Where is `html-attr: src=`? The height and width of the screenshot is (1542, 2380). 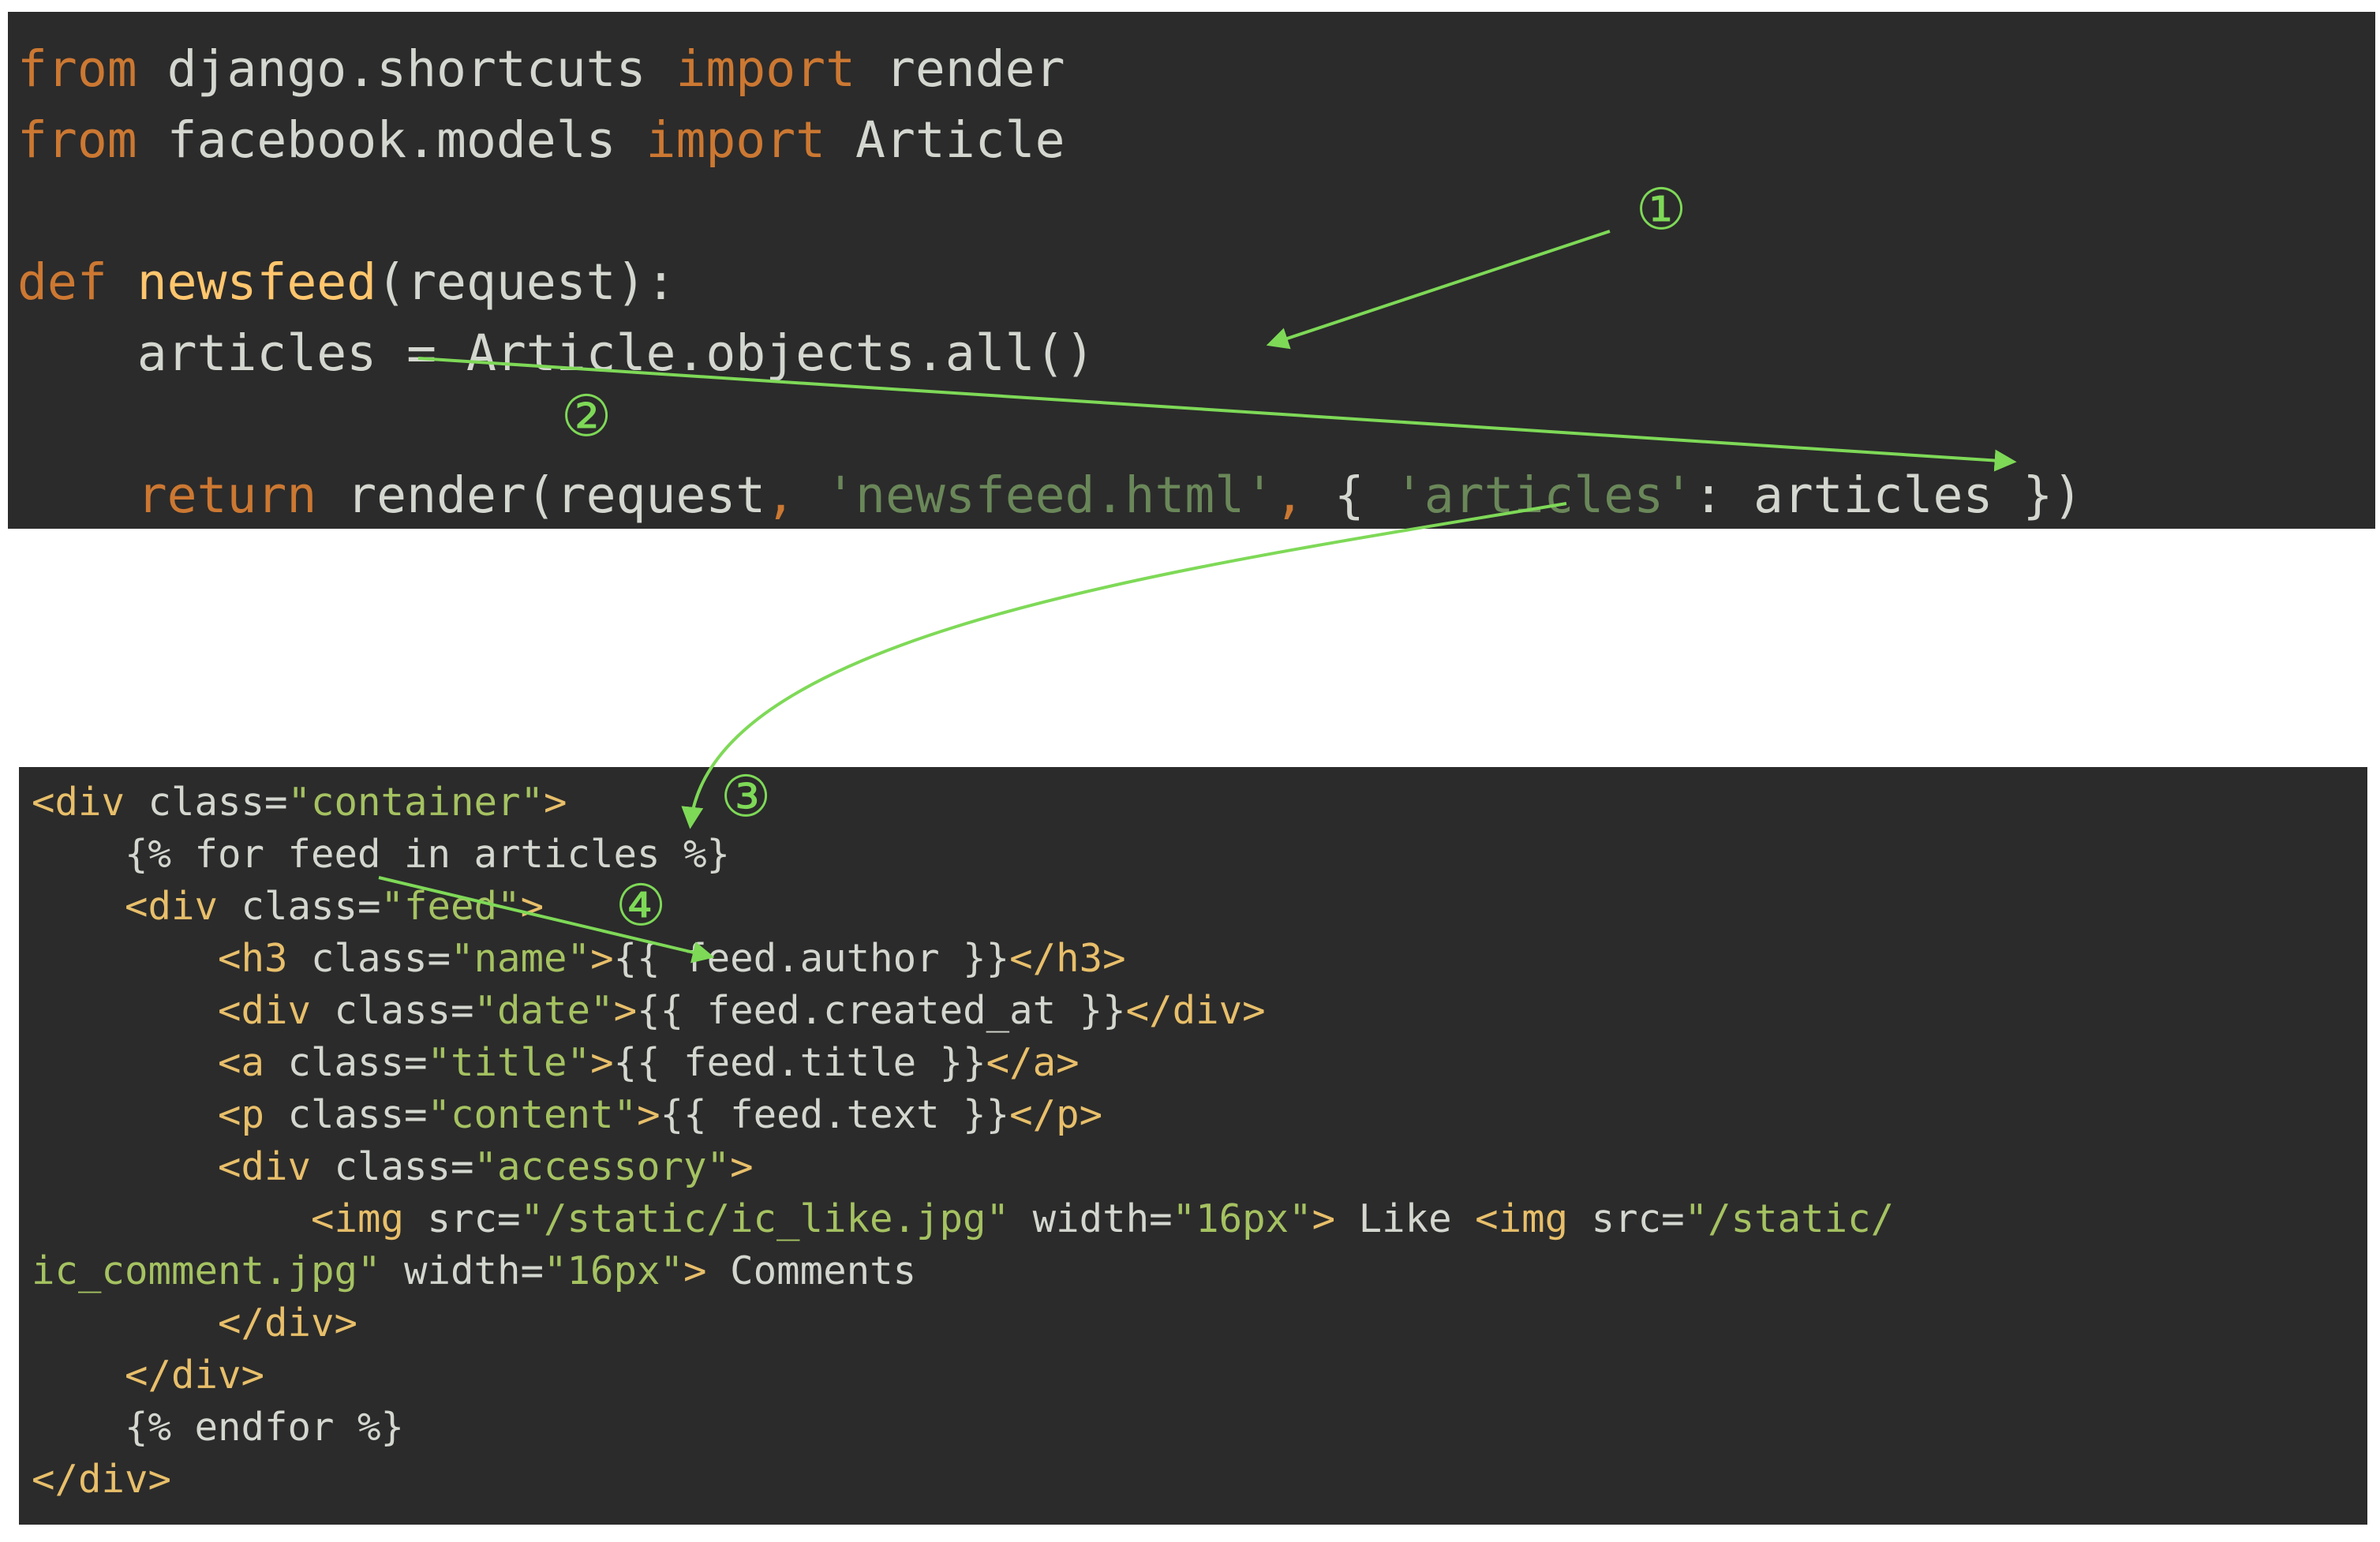
html-attr: src= is located at coordinates (462, 1218).